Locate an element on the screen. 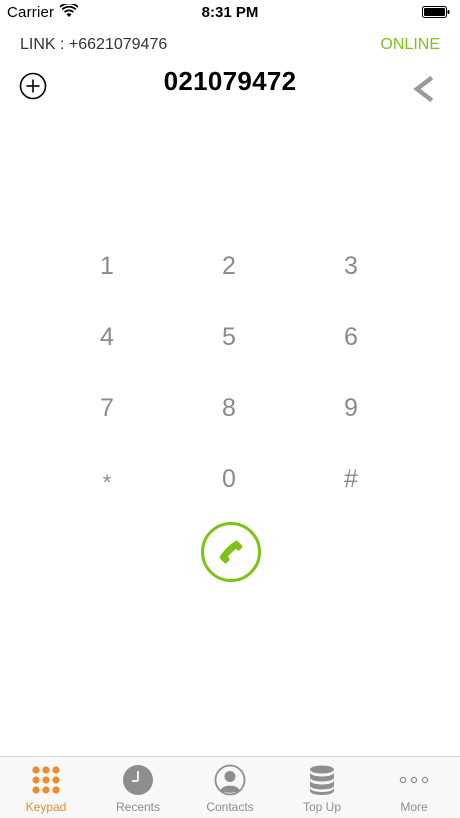 This screenshot has height=818, width=460. clock-icon is located at coordinates (138, 780).